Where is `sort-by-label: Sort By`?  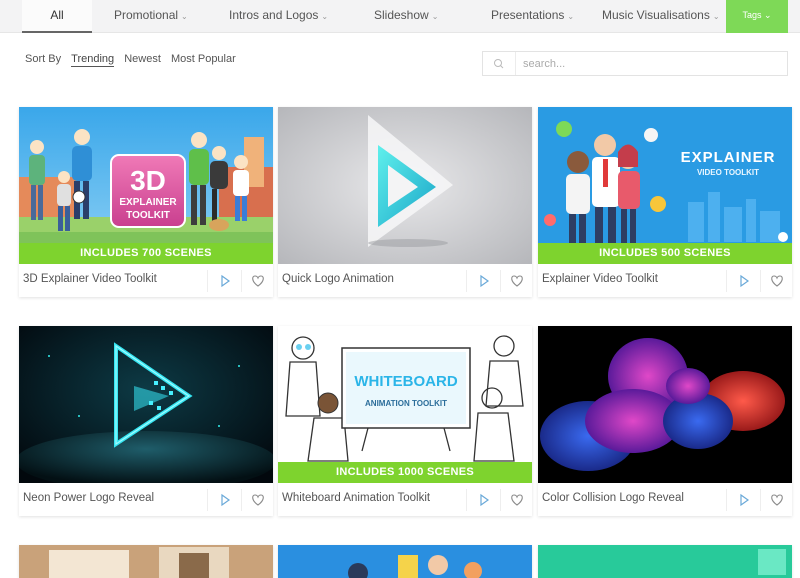
sort-by-label: Sort By is located at coordinates (43, 59).